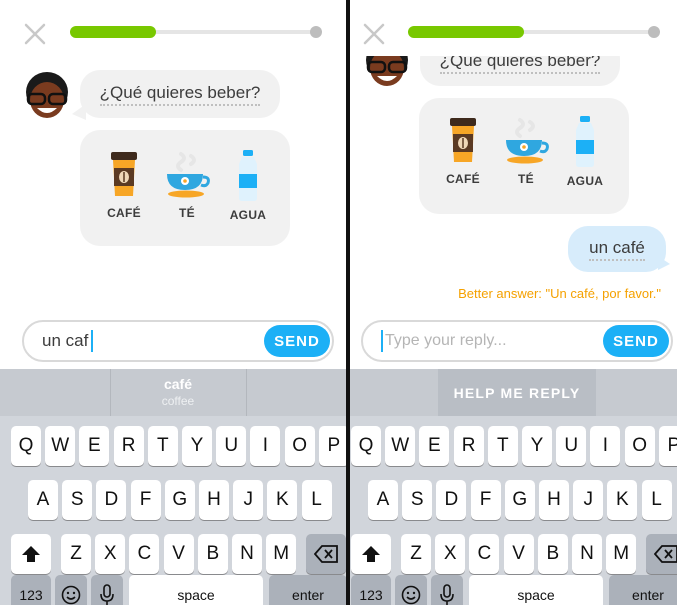  I want to click on user-reply-bubble: un café, so click(617, 249).